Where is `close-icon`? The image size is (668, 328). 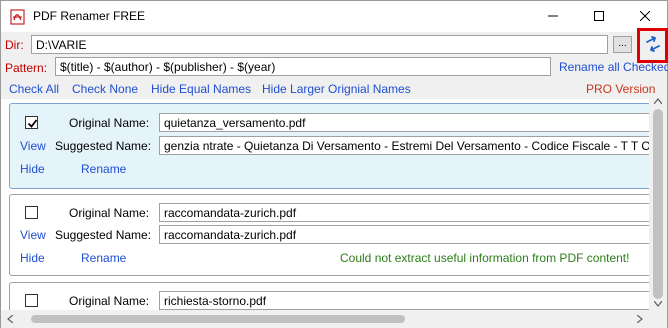
close-icon is located at coordinates (645, 17).